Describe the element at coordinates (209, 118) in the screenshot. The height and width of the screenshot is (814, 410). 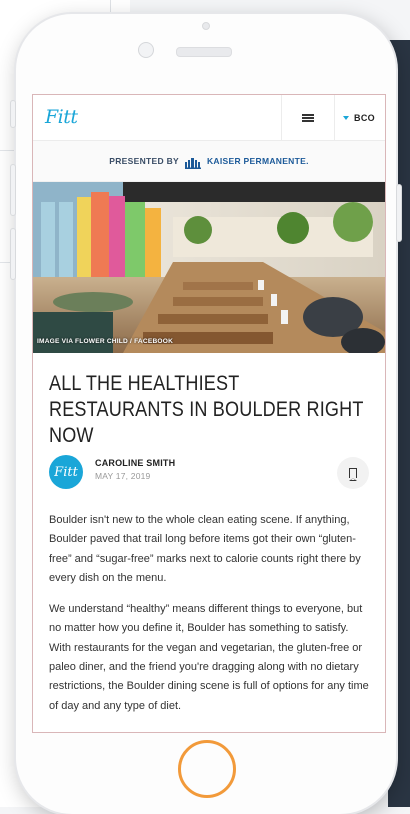
I see `top-navbar: Fitt BCO` at that location.